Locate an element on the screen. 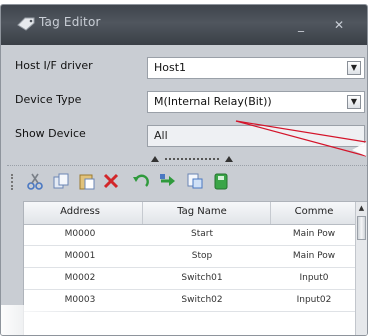  comment-cell: Input02 is located at coordinates (314, 300).